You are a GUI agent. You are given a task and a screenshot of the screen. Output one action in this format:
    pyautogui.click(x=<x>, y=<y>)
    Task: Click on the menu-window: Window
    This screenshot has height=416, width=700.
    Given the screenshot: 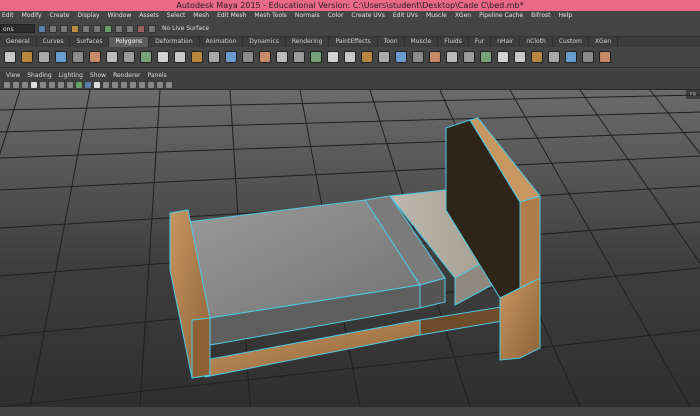 What is the action you would take?
    pyautogui.click(x=120, y=16)
    